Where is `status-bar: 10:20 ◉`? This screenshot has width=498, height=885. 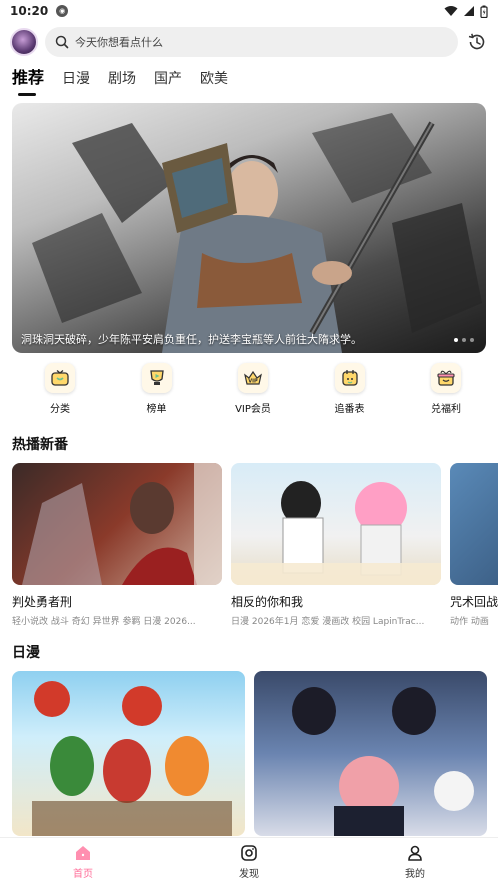
status-bar: 10:20 ◉ is located at coordinates (249, 11).